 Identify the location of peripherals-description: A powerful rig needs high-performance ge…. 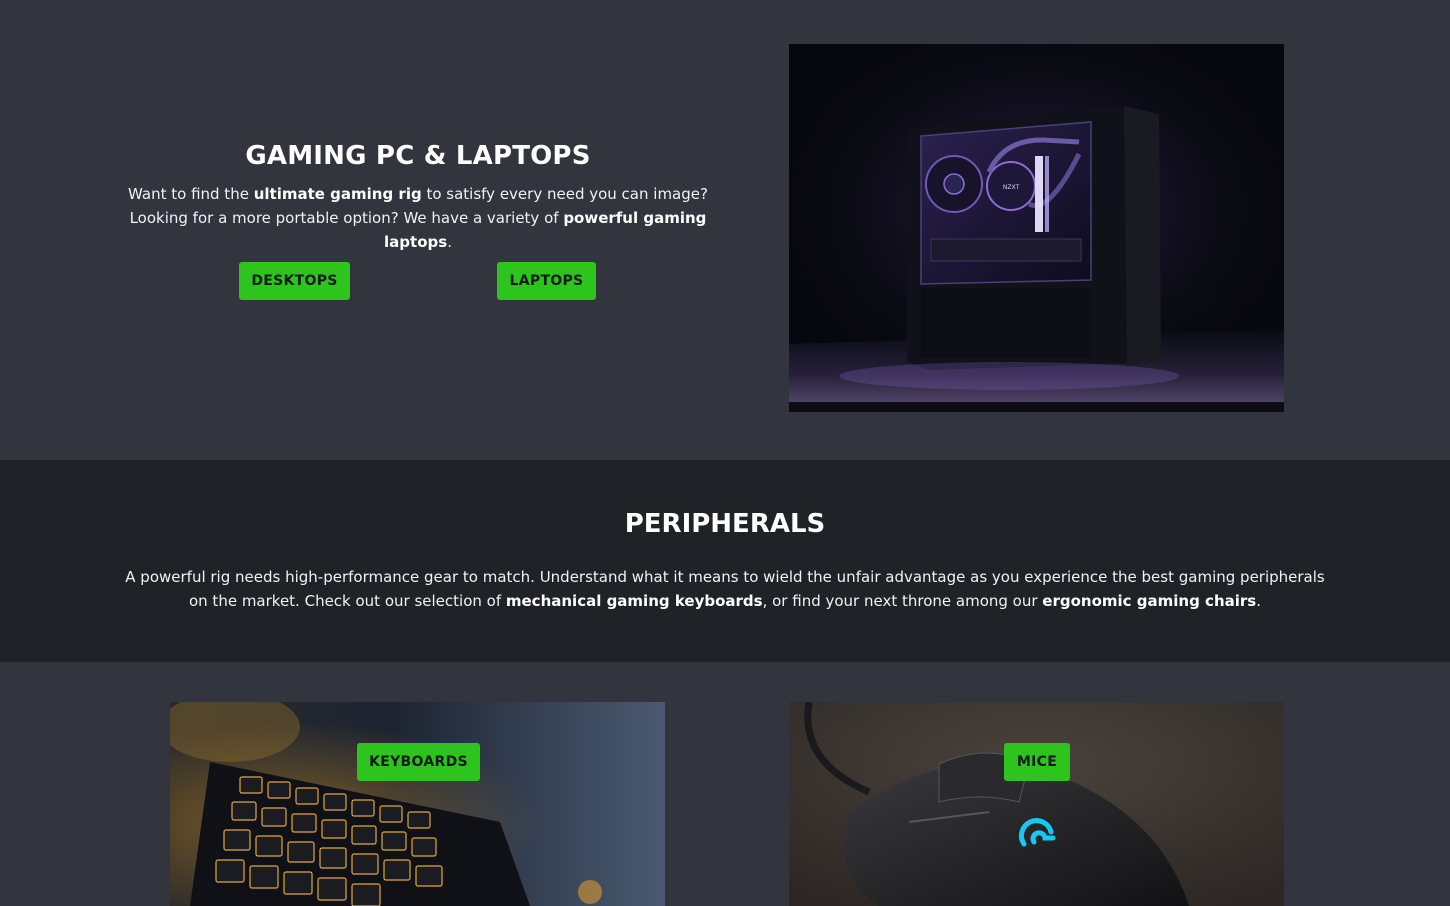
(725, 589).